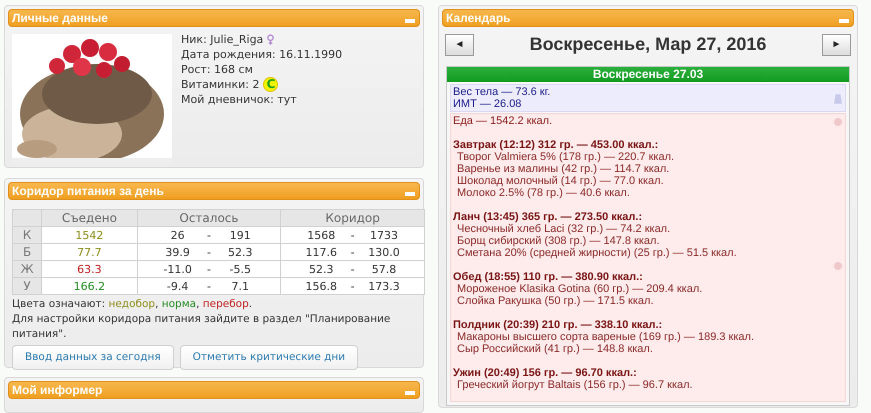  What do you see at coordinates (90, 235) in the screenshot?
I see `eaten-cell: 1542` at bounding box center [90, 235].